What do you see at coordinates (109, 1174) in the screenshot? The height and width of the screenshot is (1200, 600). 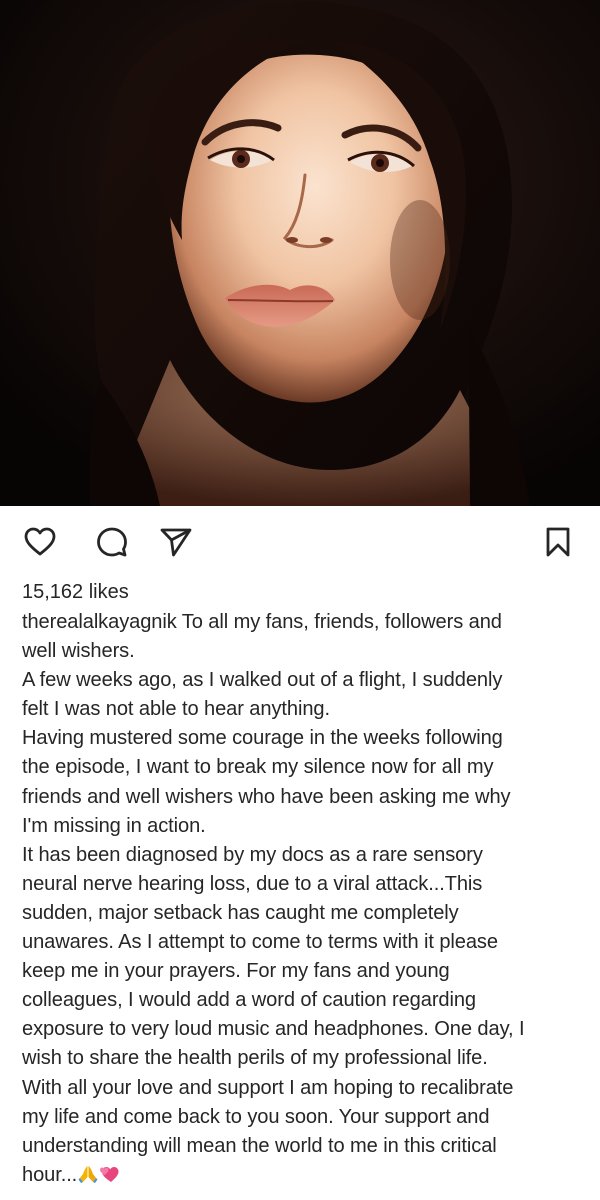 I see `two-hearts-emoji` at bounding box center [109, 1174].